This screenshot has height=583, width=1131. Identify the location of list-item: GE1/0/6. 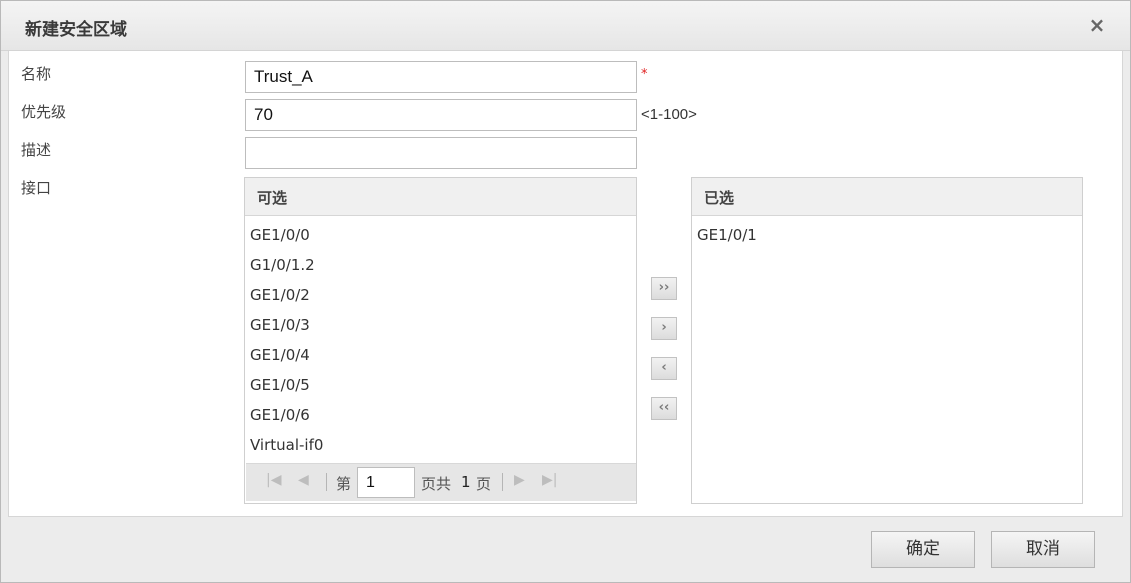
(440, 415).